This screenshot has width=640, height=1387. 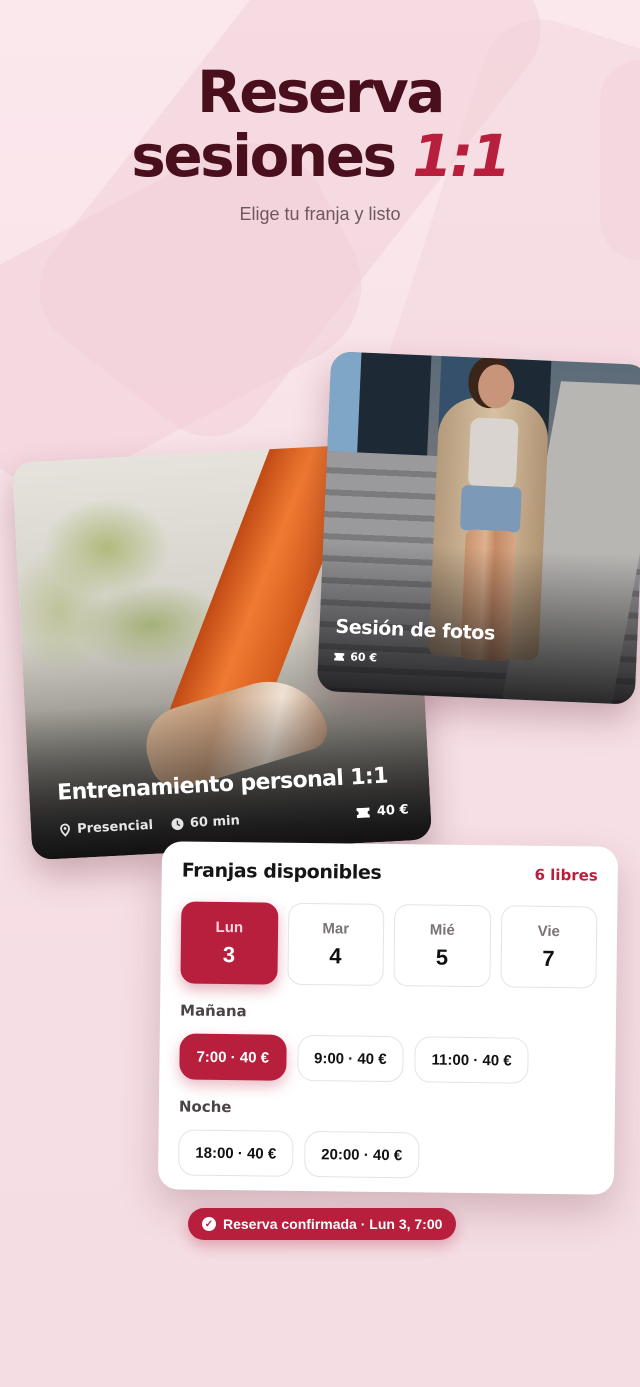 I want to click on time-slot-20-00: 20:00 · 40 €, so click(x=361, y=1154).